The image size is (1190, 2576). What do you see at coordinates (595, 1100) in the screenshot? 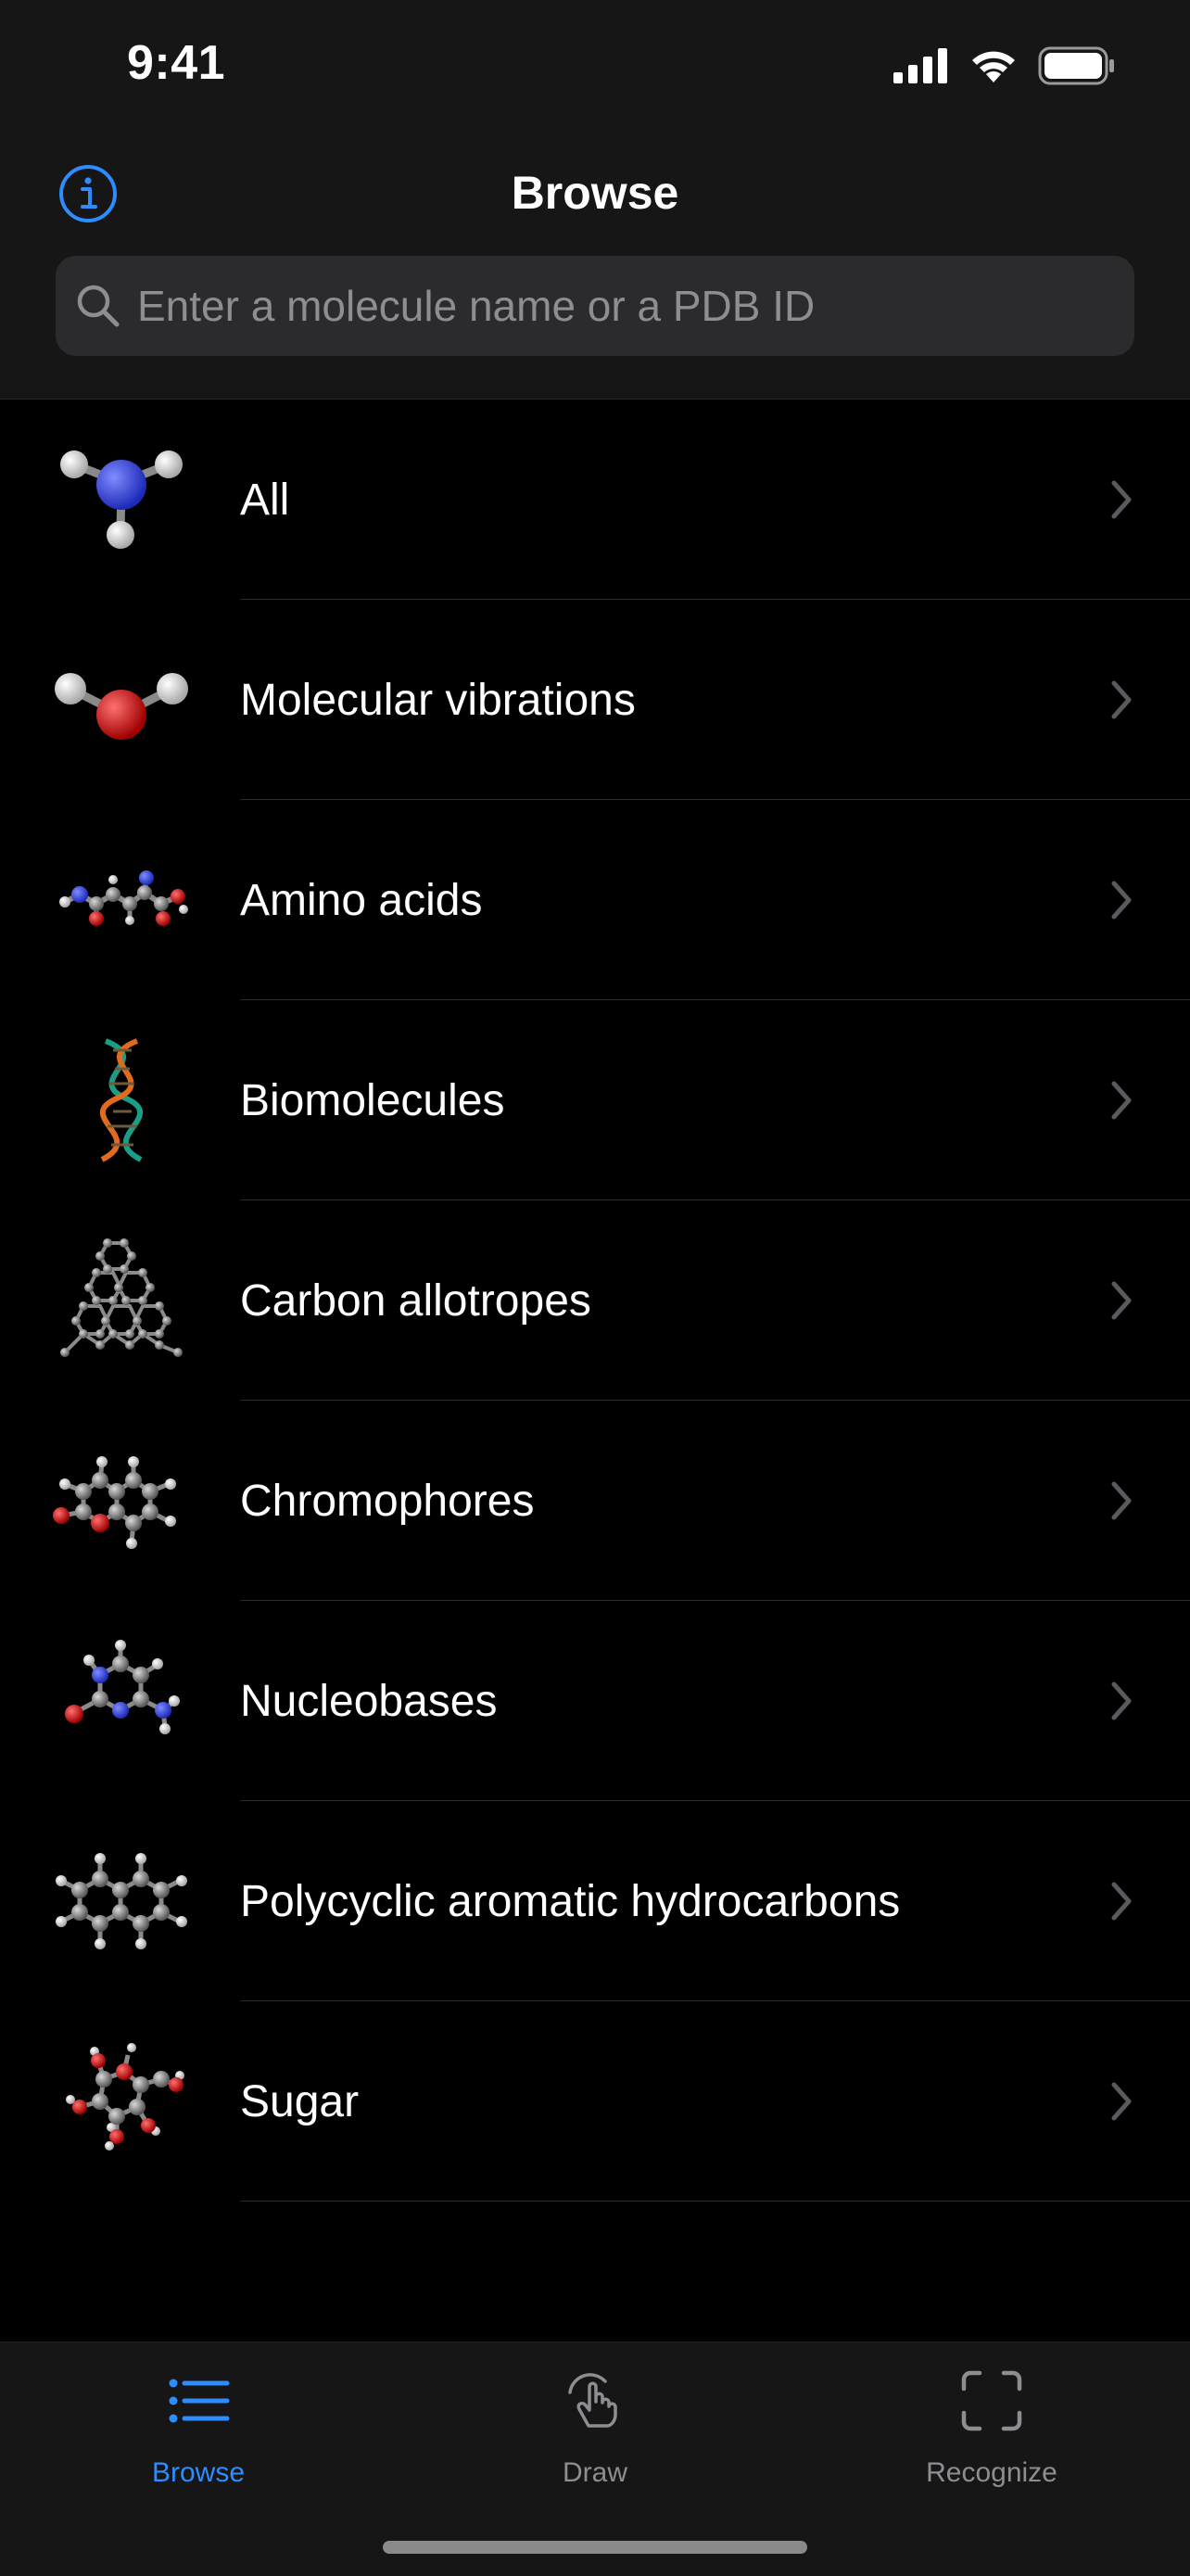
I see `list-item-biomolecules: Biomolecules` at bounding box center [595, 1100].